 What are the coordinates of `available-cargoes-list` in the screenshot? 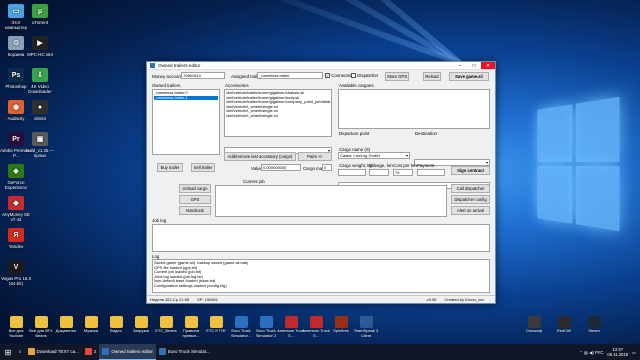 It's located at (414, 109).